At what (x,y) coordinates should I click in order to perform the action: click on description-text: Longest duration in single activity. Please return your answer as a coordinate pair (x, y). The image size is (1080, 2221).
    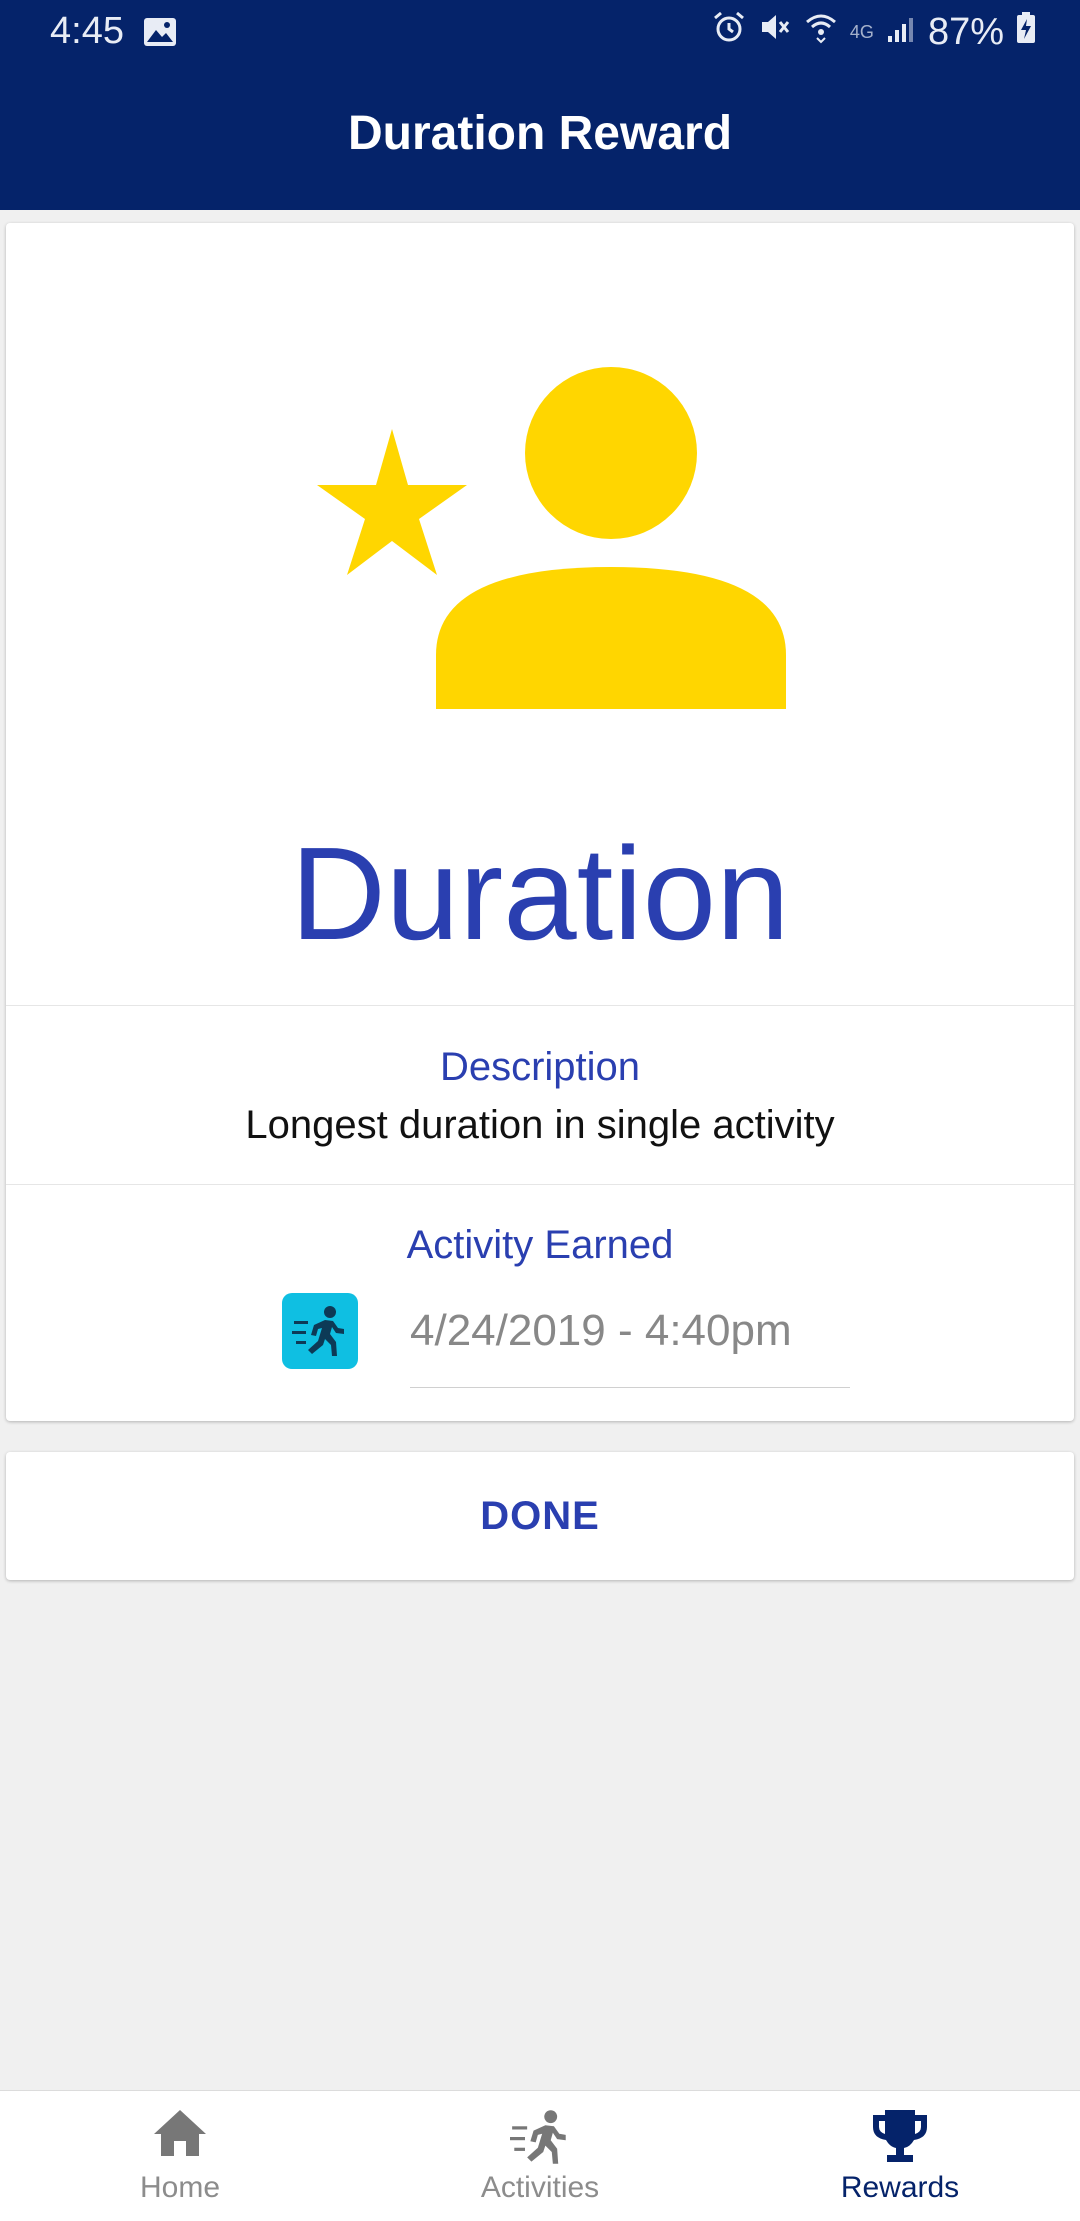
    Looking at the image, I should click on (540, 1125).